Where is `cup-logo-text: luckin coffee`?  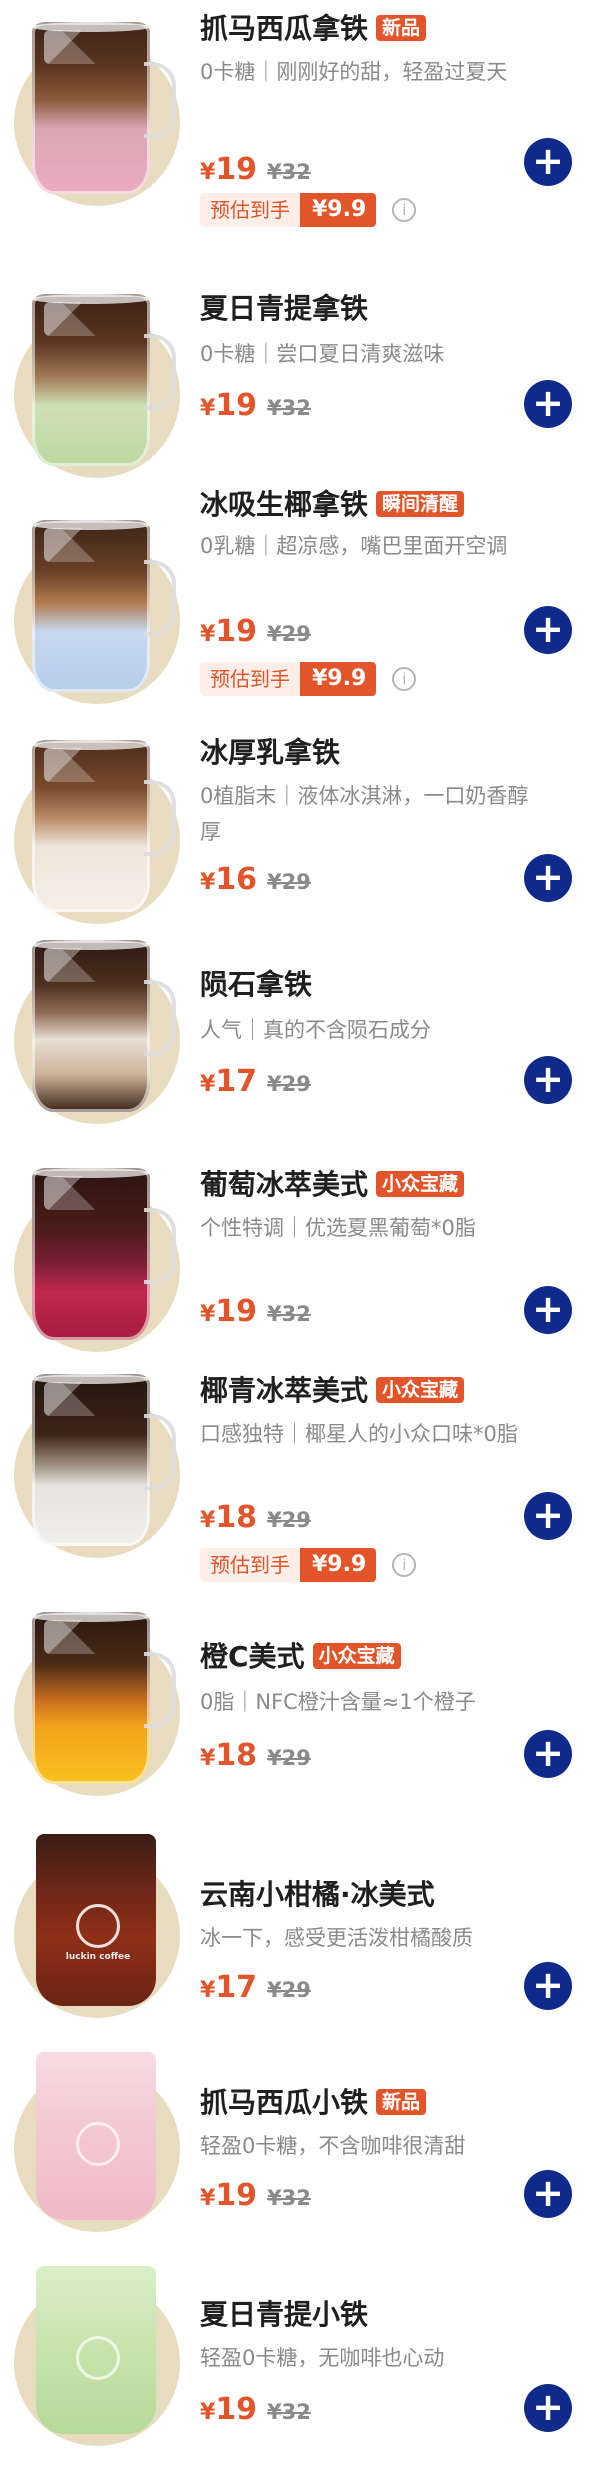 cup-logo-text: luckin coffee is located at coordinates (98, 1957).